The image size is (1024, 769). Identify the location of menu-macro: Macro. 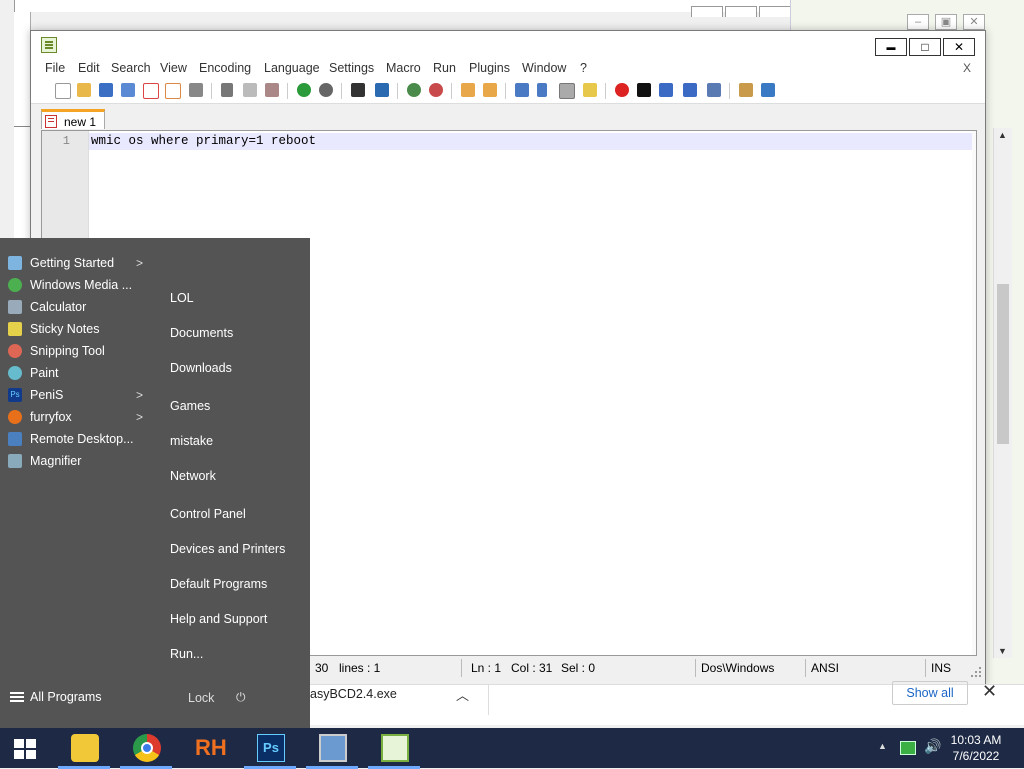
(403, 68).